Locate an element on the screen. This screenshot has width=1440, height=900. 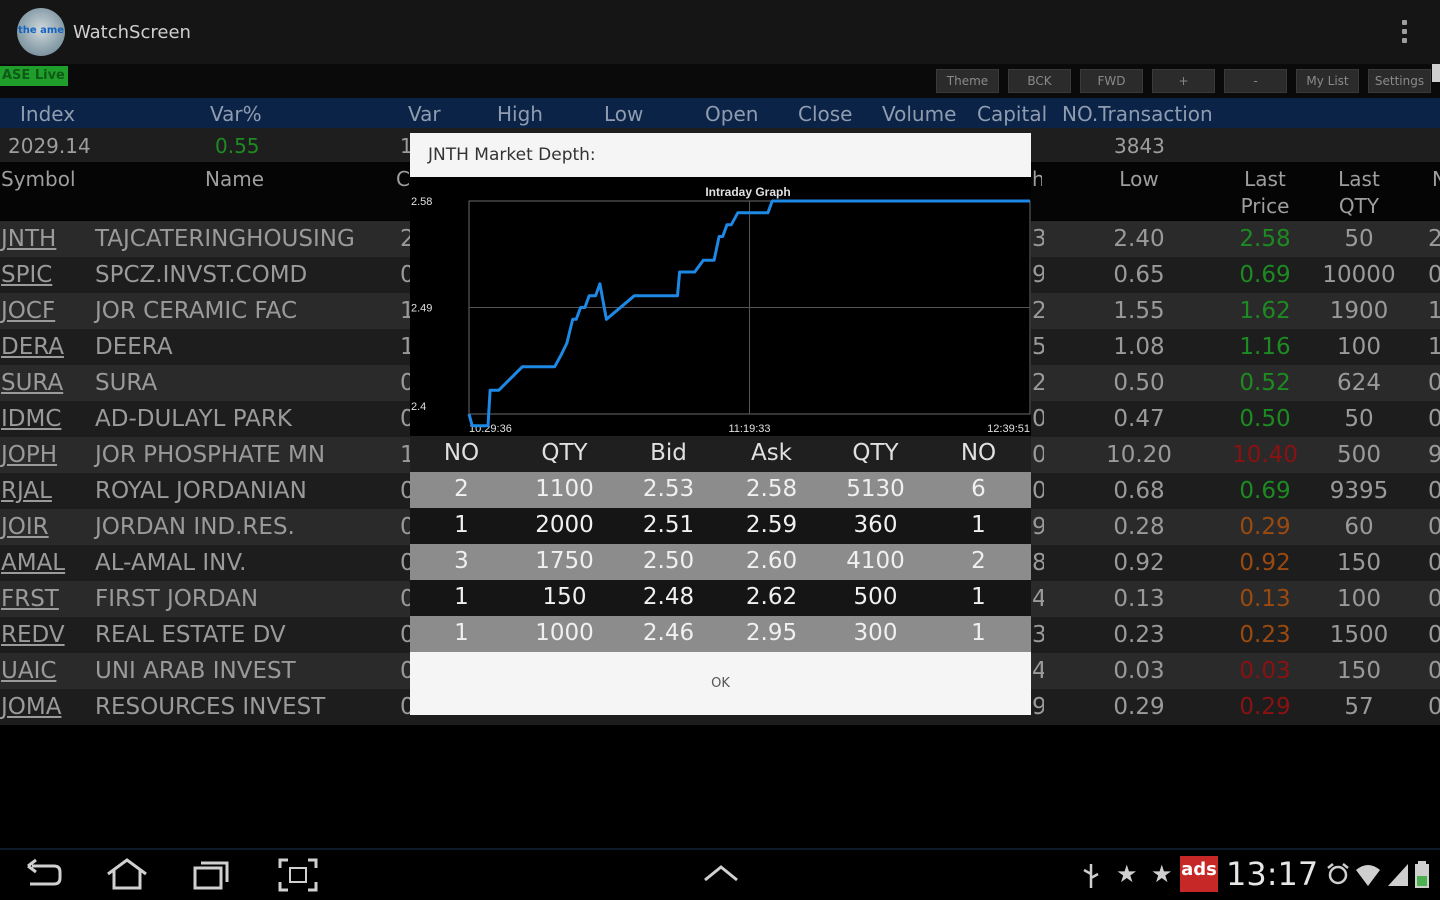
depth-header-row: NO QTY Bid Ask QTY NO is located at coordinates (720, 454).